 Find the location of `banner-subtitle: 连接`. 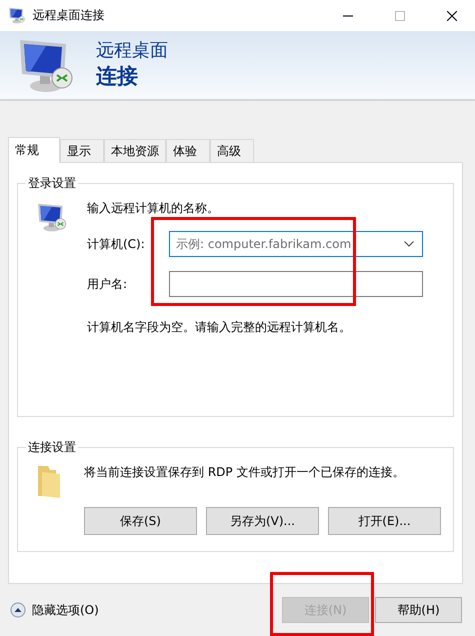

banner-subtitle: 连接 is located at coordinates (117, 76).